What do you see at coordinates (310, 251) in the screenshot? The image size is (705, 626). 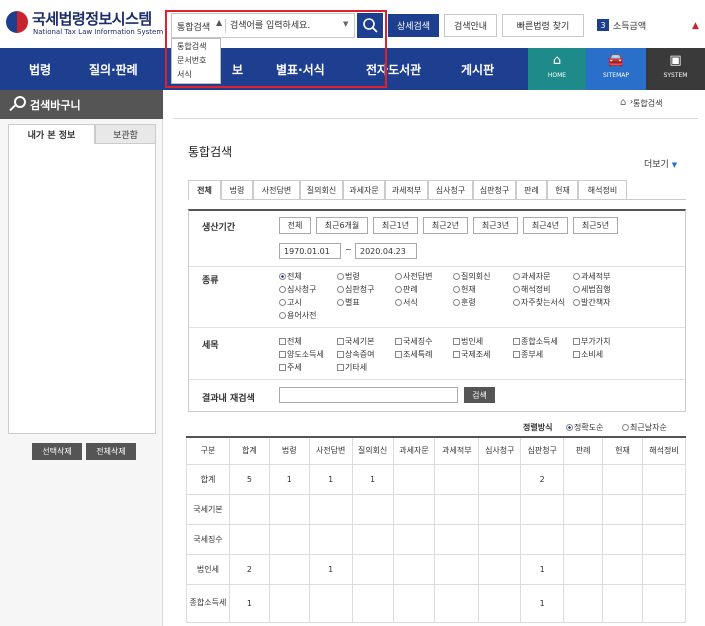 I see `date-from-input: 1970.01.01` at bounding box center [310, 251].